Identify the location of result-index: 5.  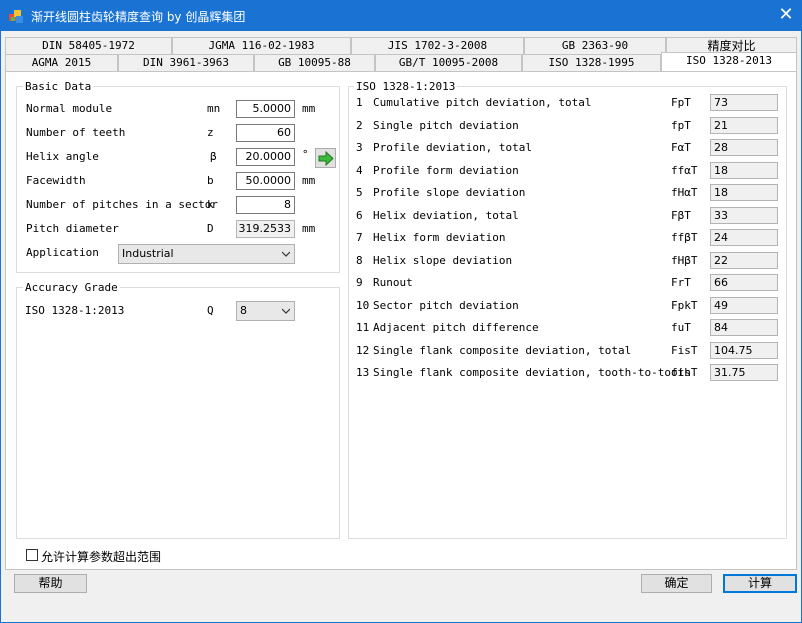
(359, 192).